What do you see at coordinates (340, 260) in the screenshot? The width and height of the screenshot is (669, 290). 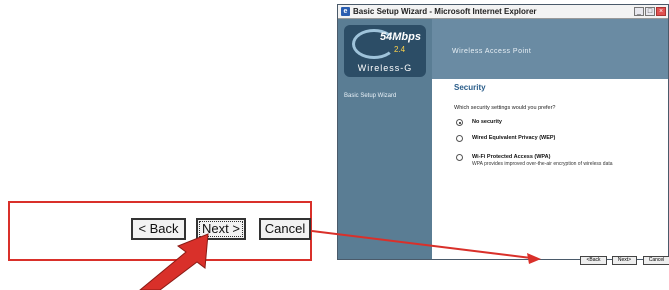 I see `annotation-overlay` at bounding box center [340, 260].